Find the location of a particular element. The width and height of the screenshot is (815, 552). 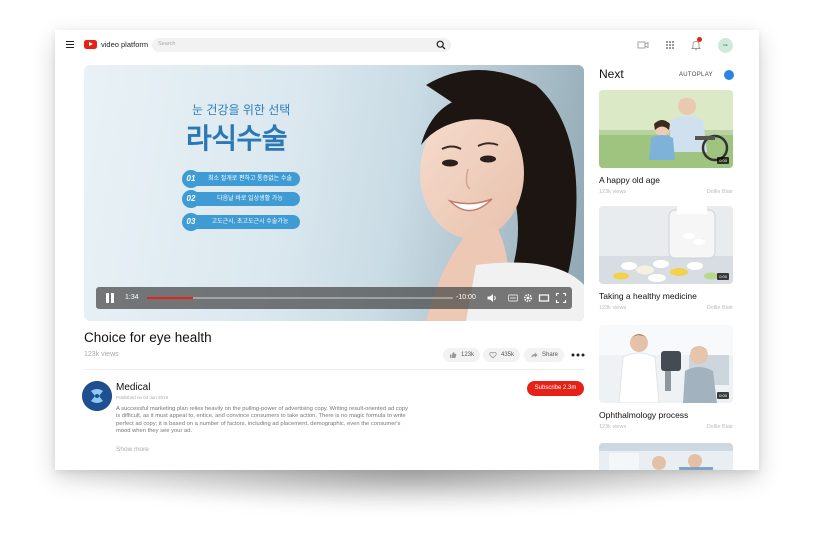

video-title: Choice for eye health is located at coordinates (148, 337).